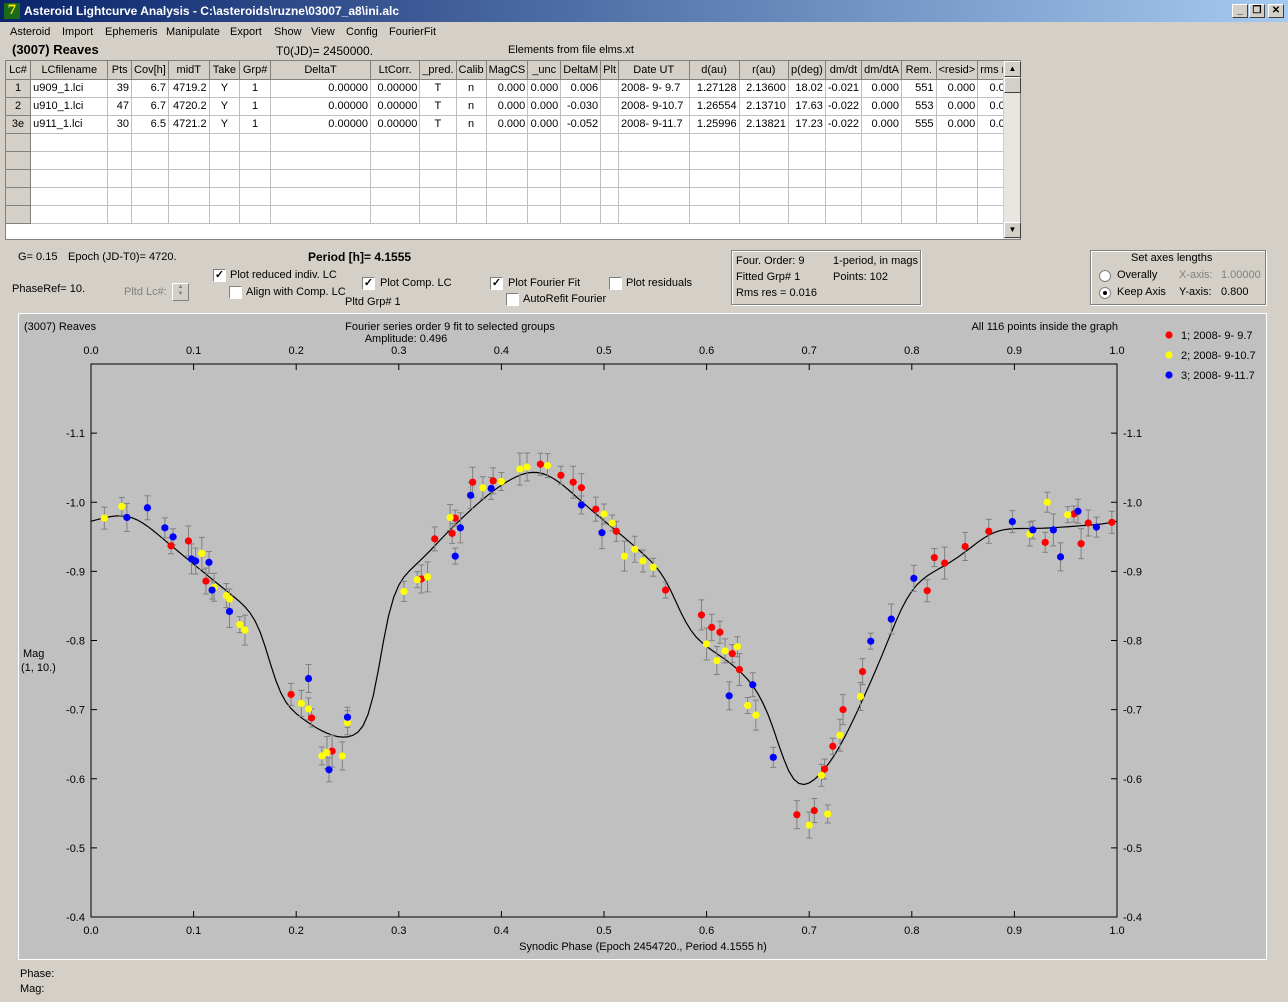  What do you see at coordinates (807, 124) in the screenshot?
I see `table-cell: 17.23` at bounding box center [807, 124].